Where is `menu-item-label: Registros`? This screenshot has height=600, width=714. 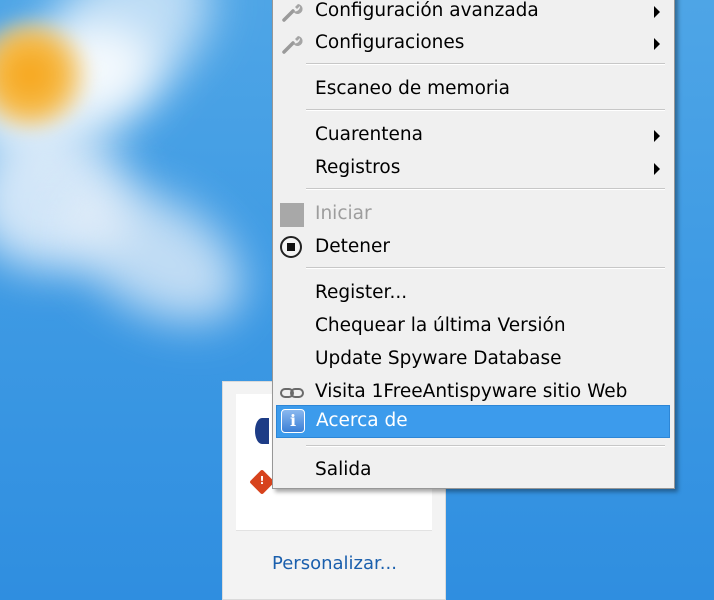
menu-item-label: Registros is located at coordinates (358, 167).